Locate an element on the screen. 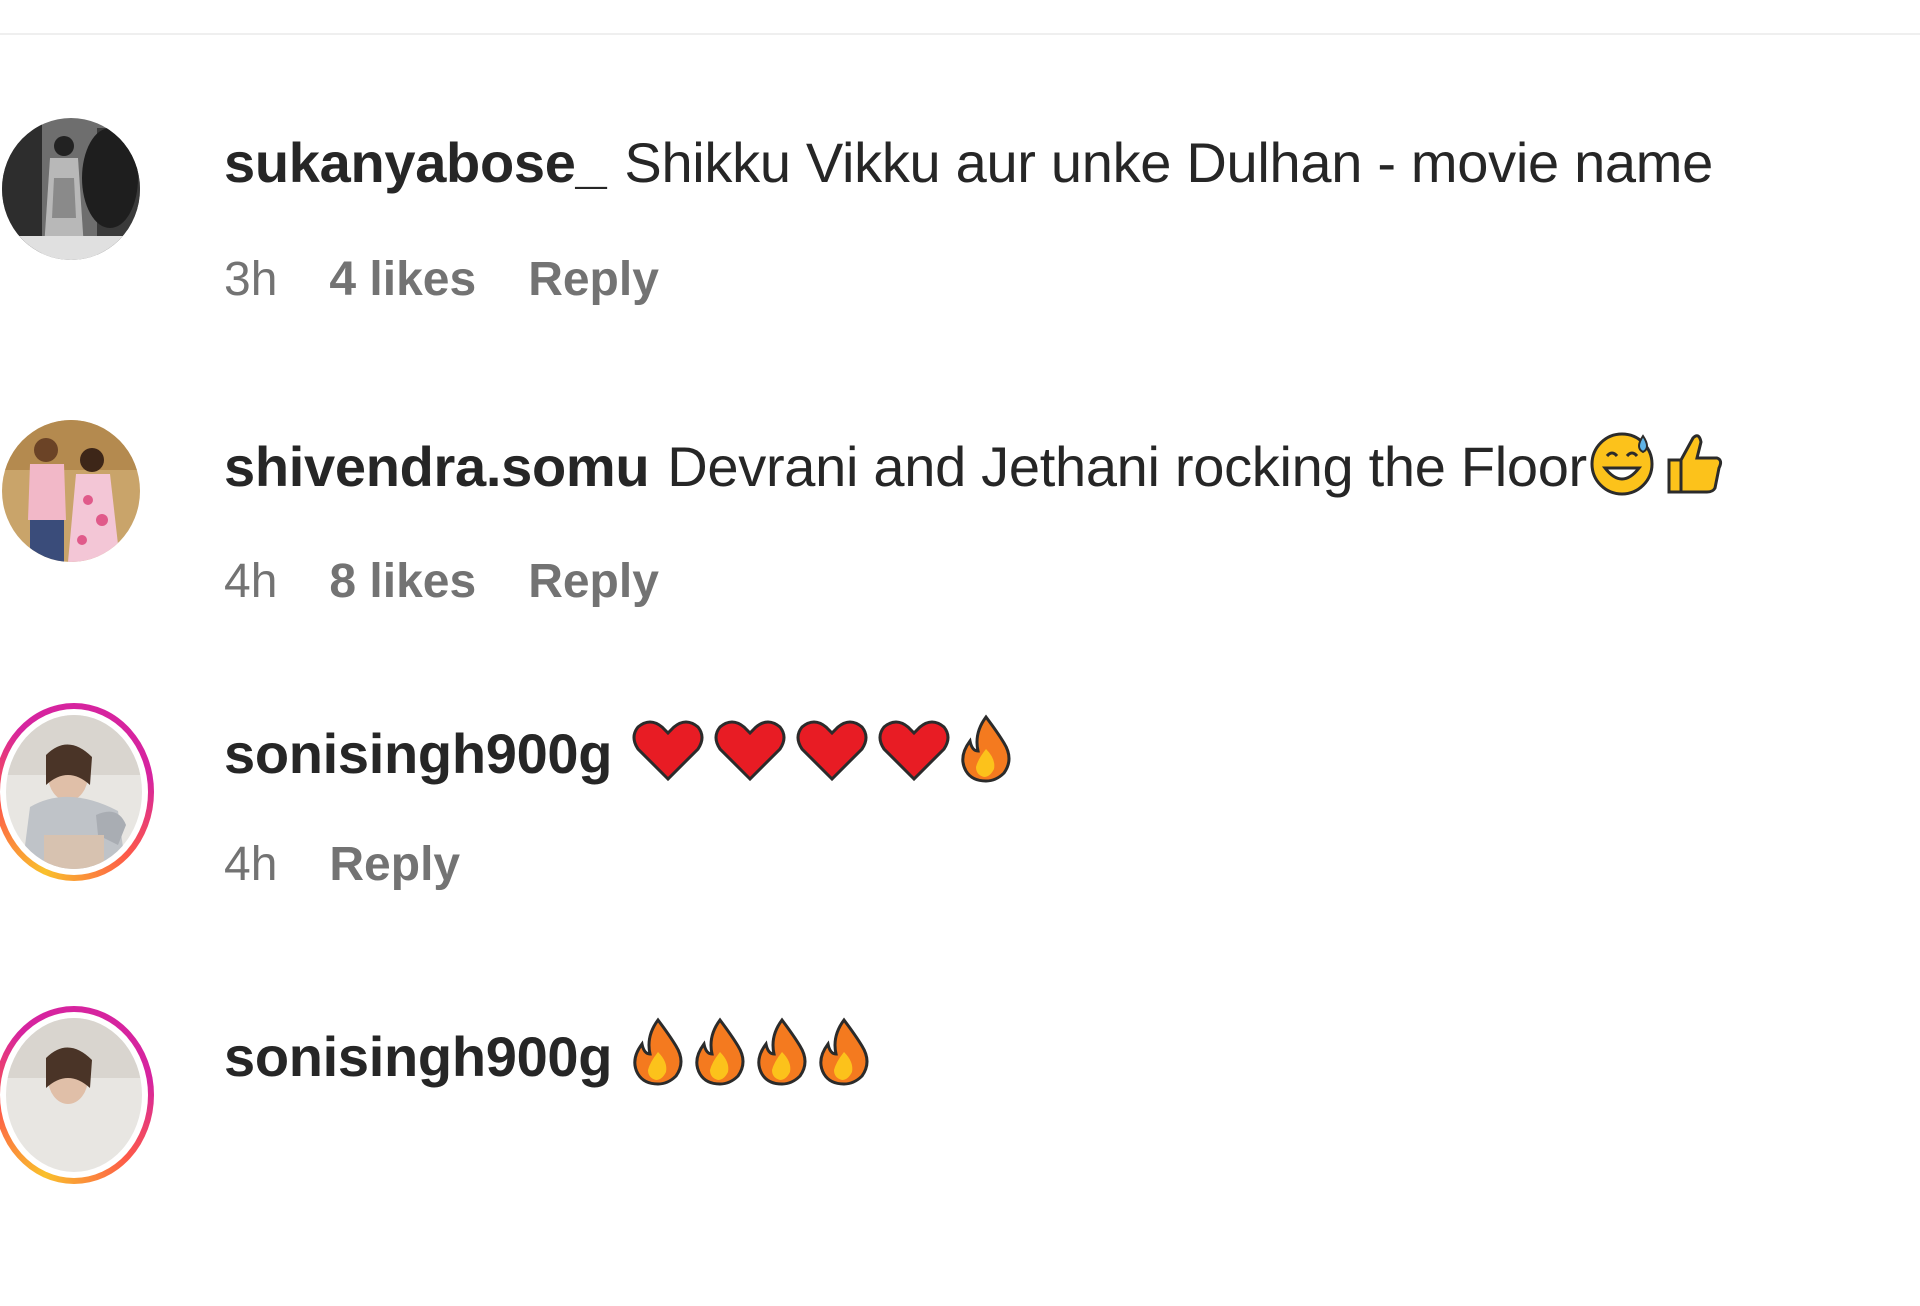 The height and width of the screenshot is (1306, 1920). comment-time: 3h is located at coordinates (250, 279).